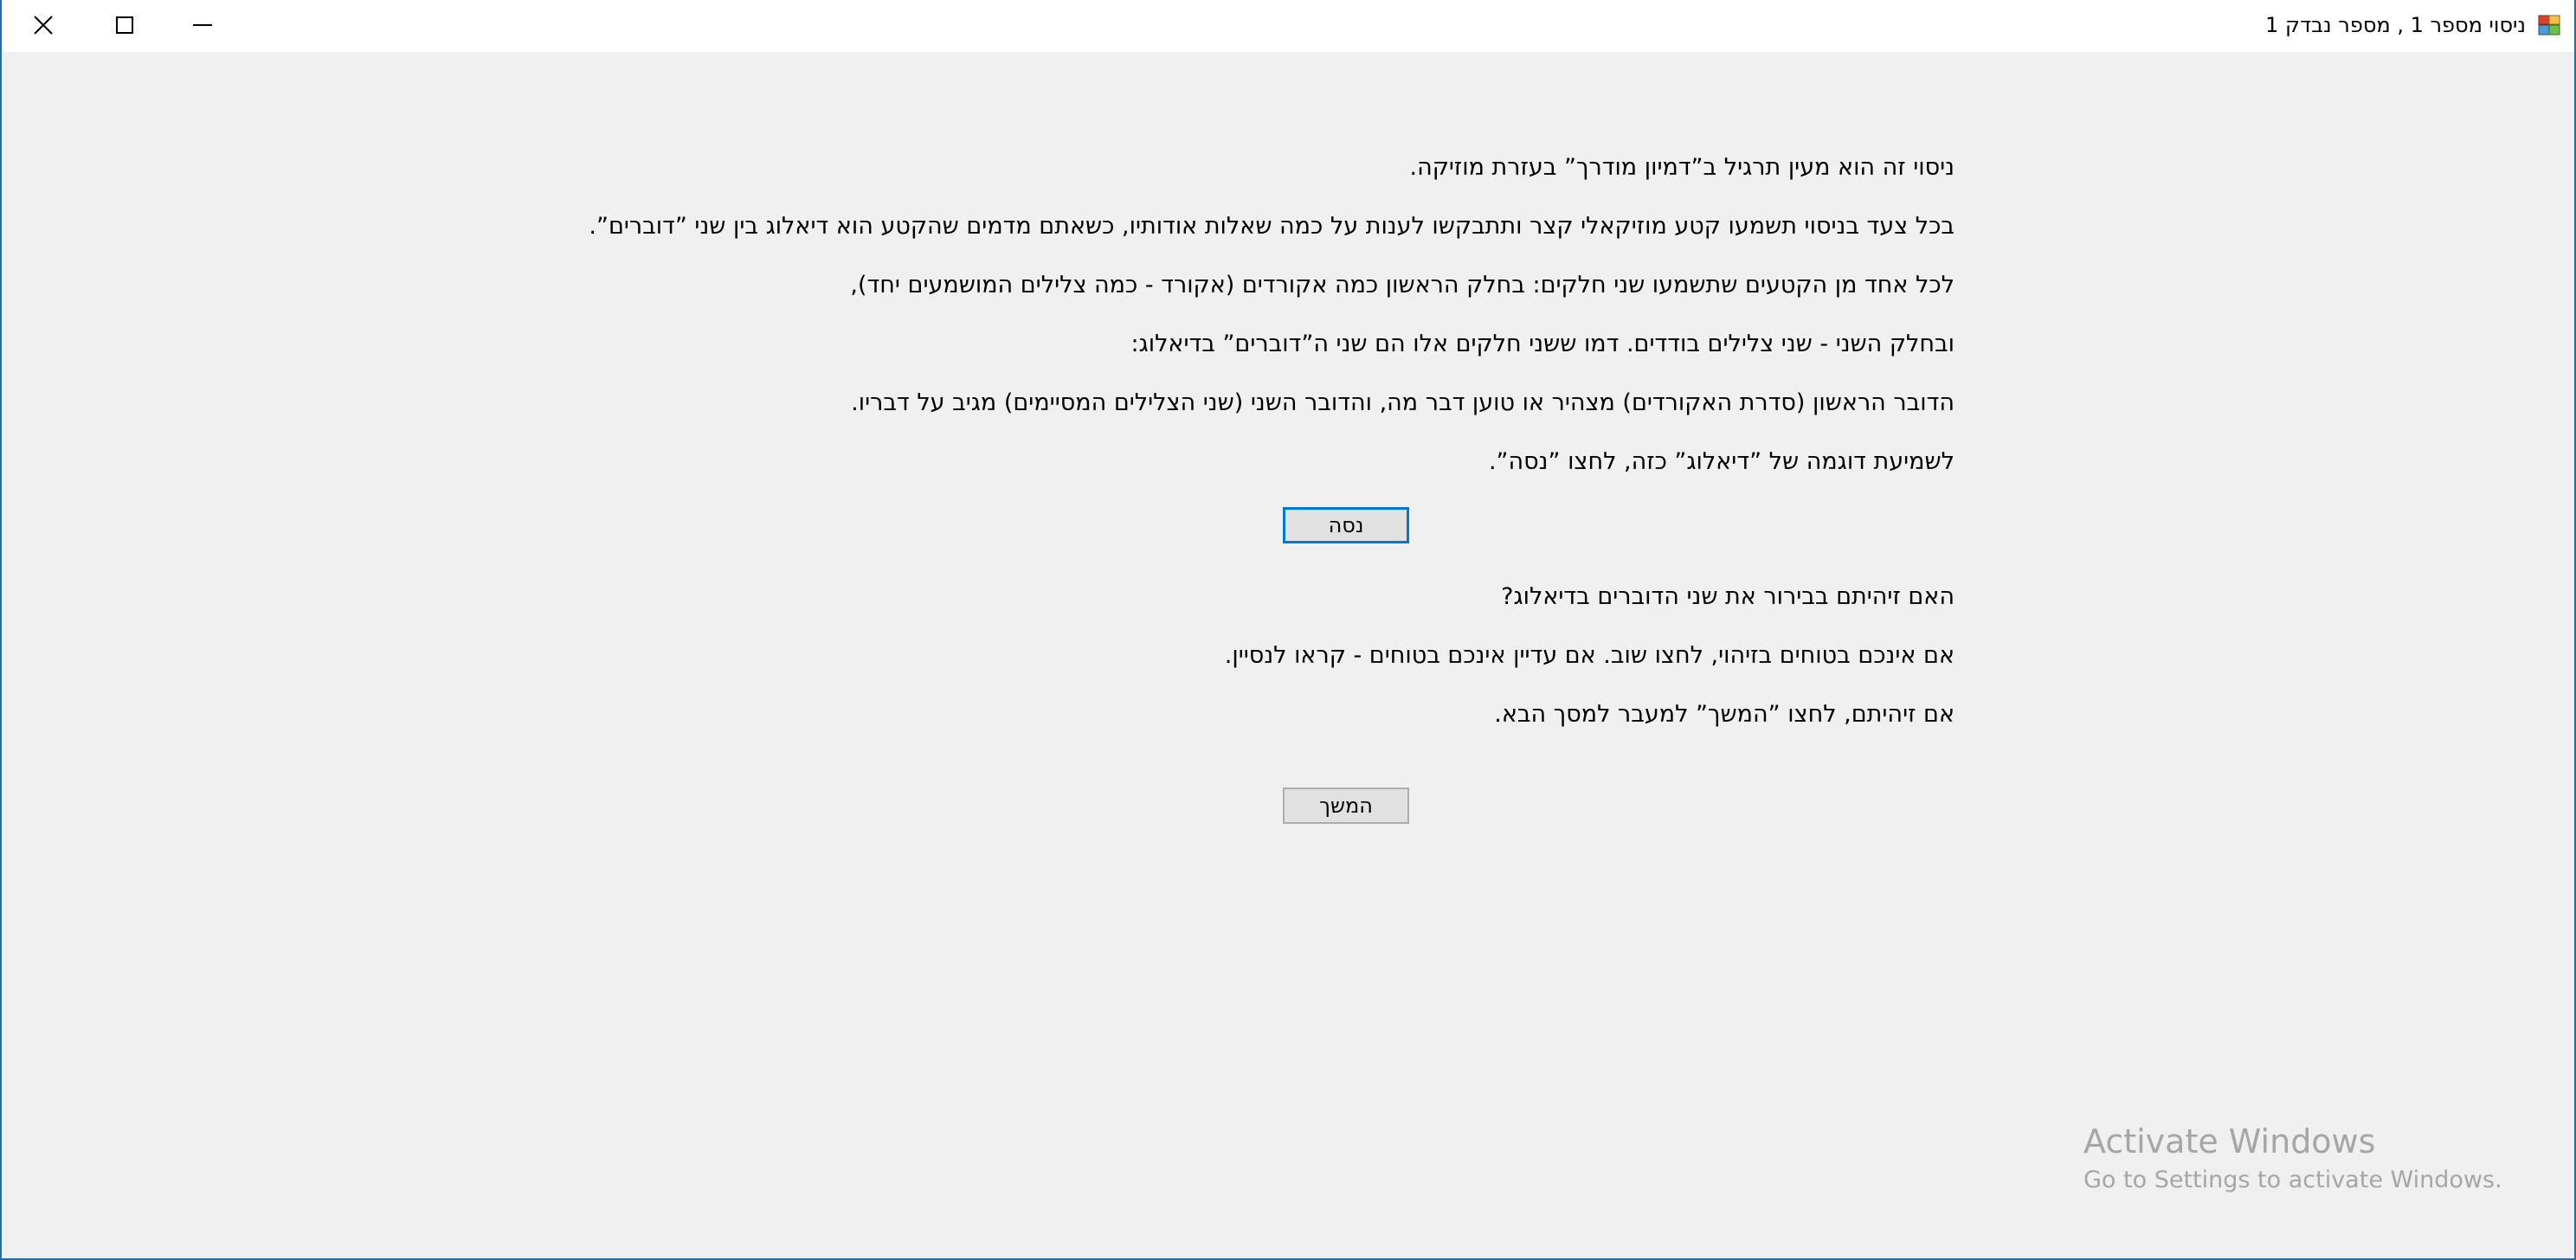  I want to click on minimize-button, so click(202, 25).